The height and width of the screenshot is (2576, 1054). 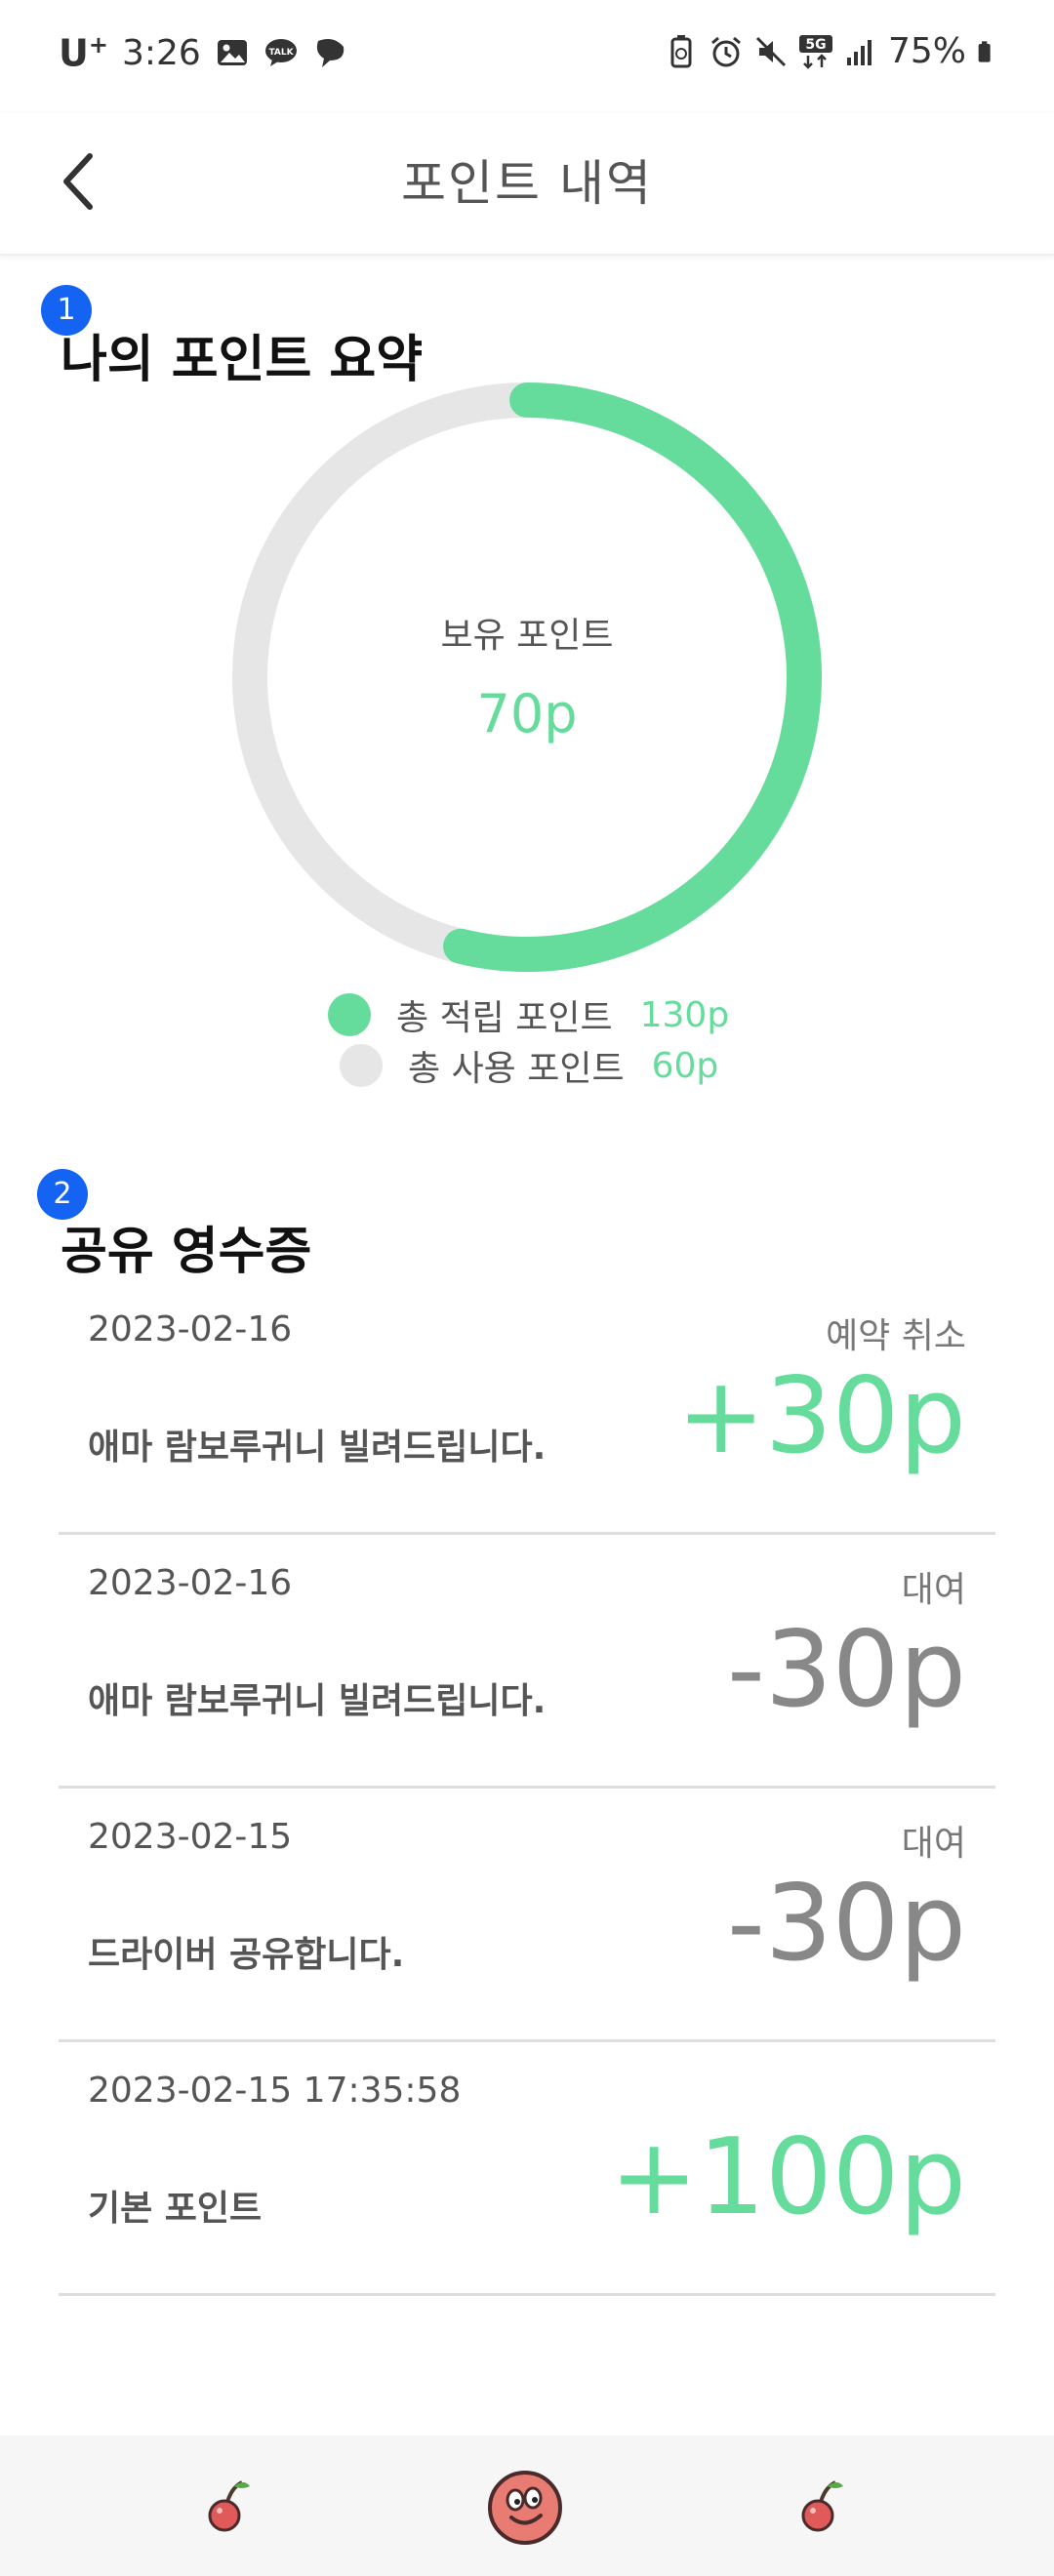 I want to click on legend-value: 130p, so click(x=684, y=1014).